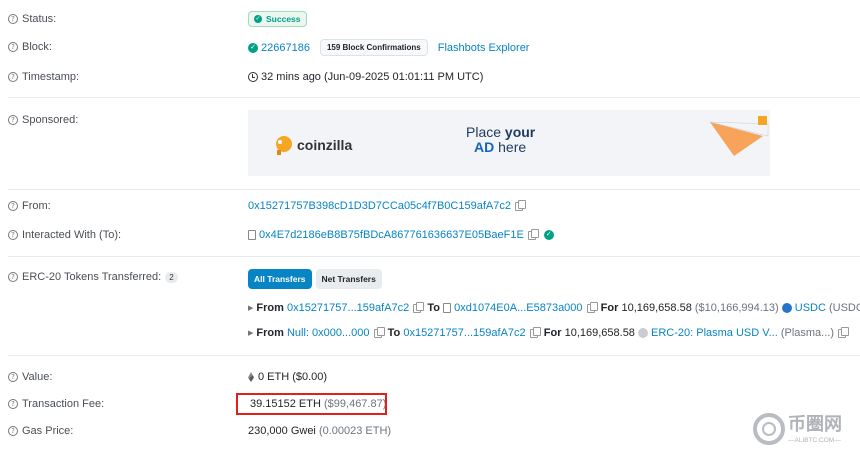  What do you see at coordinates (285, 48) in the screenshot?
I see `block-number-link: 22667186` at bounding box center [285, 48].